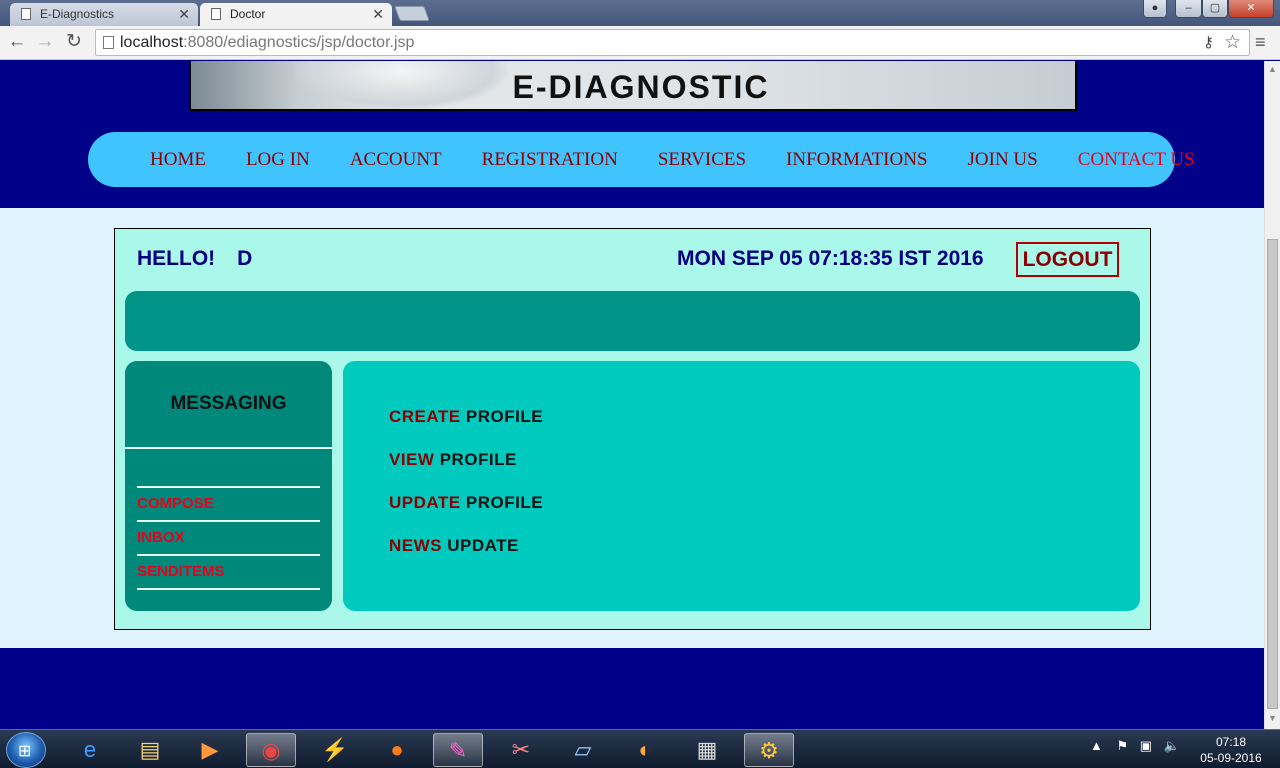  What do you see at coordinates (640, 13) in the screenshot?
I see `browser-tab-strip: E-Diagnostics ✕ Doctor ✕ ● – ▢ ✕` at bounding box center [640, 13].